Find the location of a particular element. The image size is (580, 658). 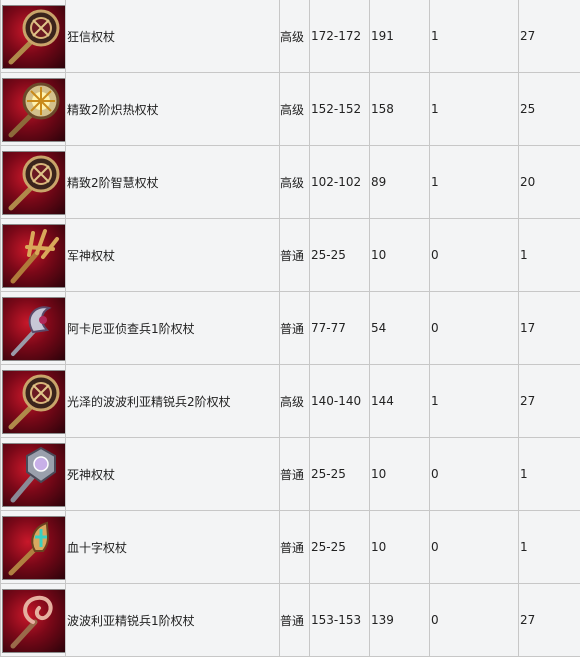

table-row: 阿卡尼亚侦查兵1阶权杖 普通 77-77 54 0 17 is located at coordinates (290, 328).